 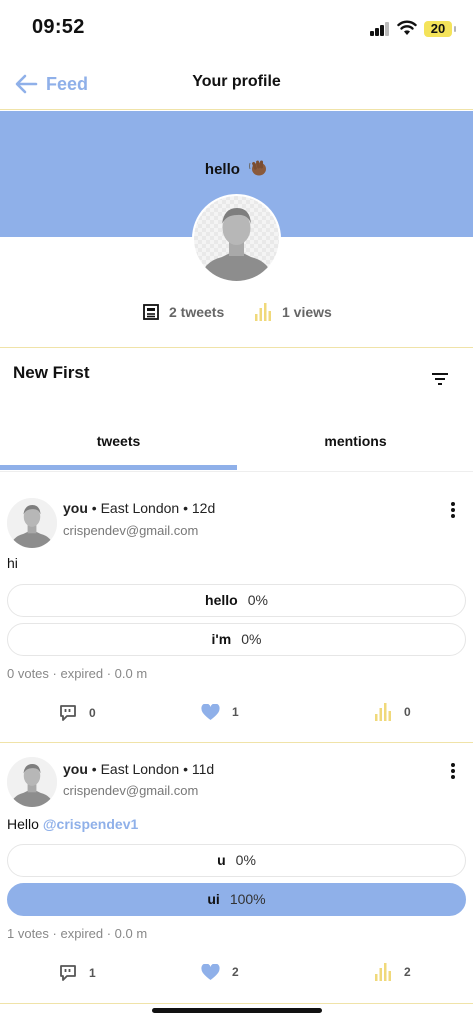 I want to click on views-stat: 1 views, so click(x=293, y=312).